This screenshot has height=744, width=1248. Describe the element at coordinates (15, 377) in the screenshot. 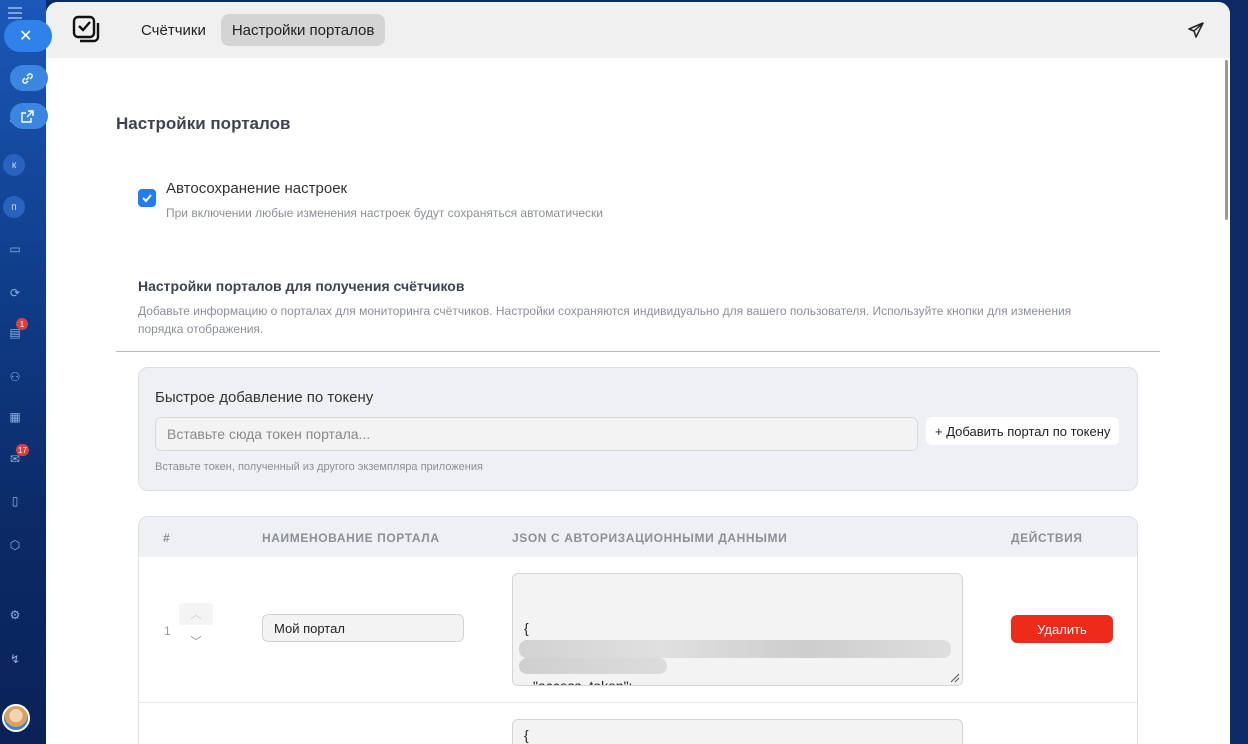

I see `contacts-icon: ⚇` at that location.